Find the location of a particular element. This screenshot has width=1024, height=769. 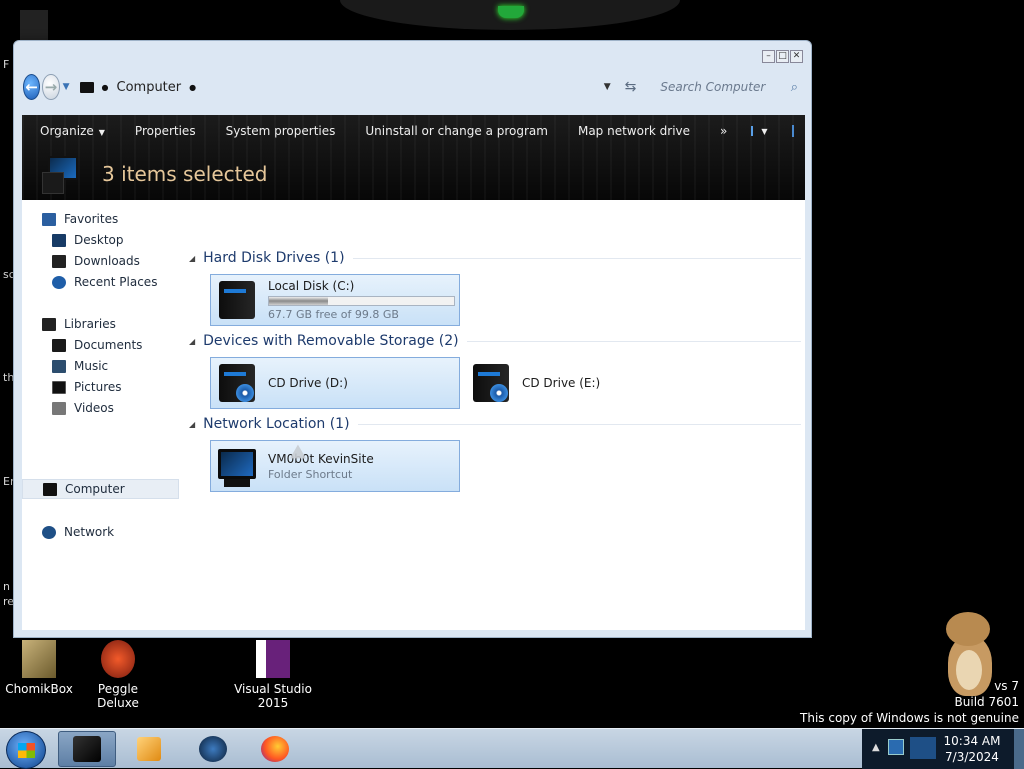

back-button: ← is located at coordinates (32, 87).